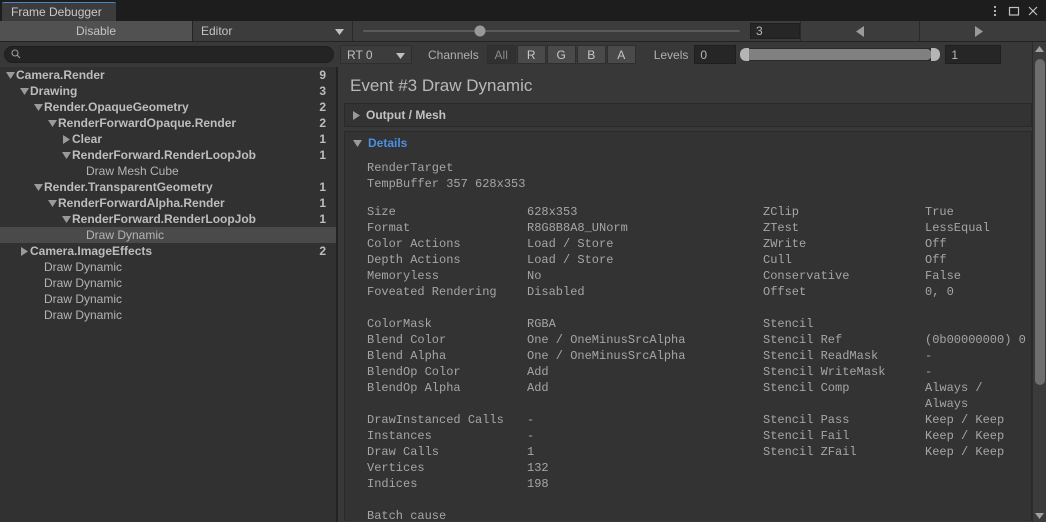 This screenshot has width=1046, height=522. Describe the element at coordinates (322, 251) in the screenshot. I see `tree-row-count: 2` at that location.